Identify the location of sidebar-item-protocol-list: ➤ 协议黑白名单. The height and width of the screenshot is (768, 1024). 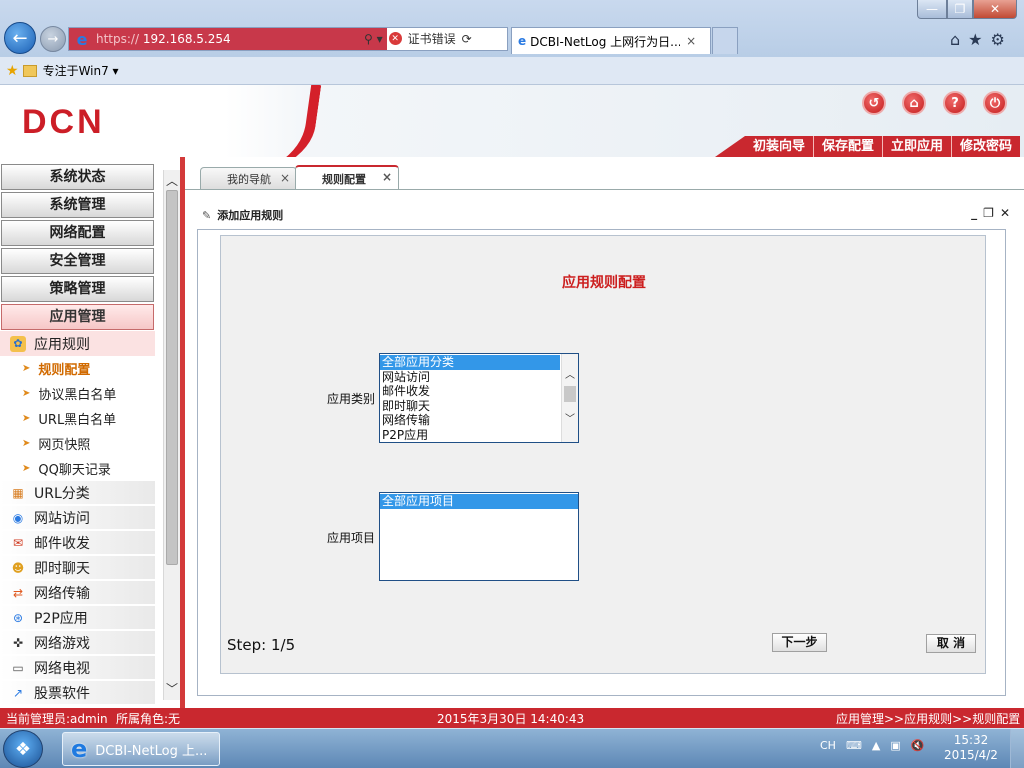
(69, 393).